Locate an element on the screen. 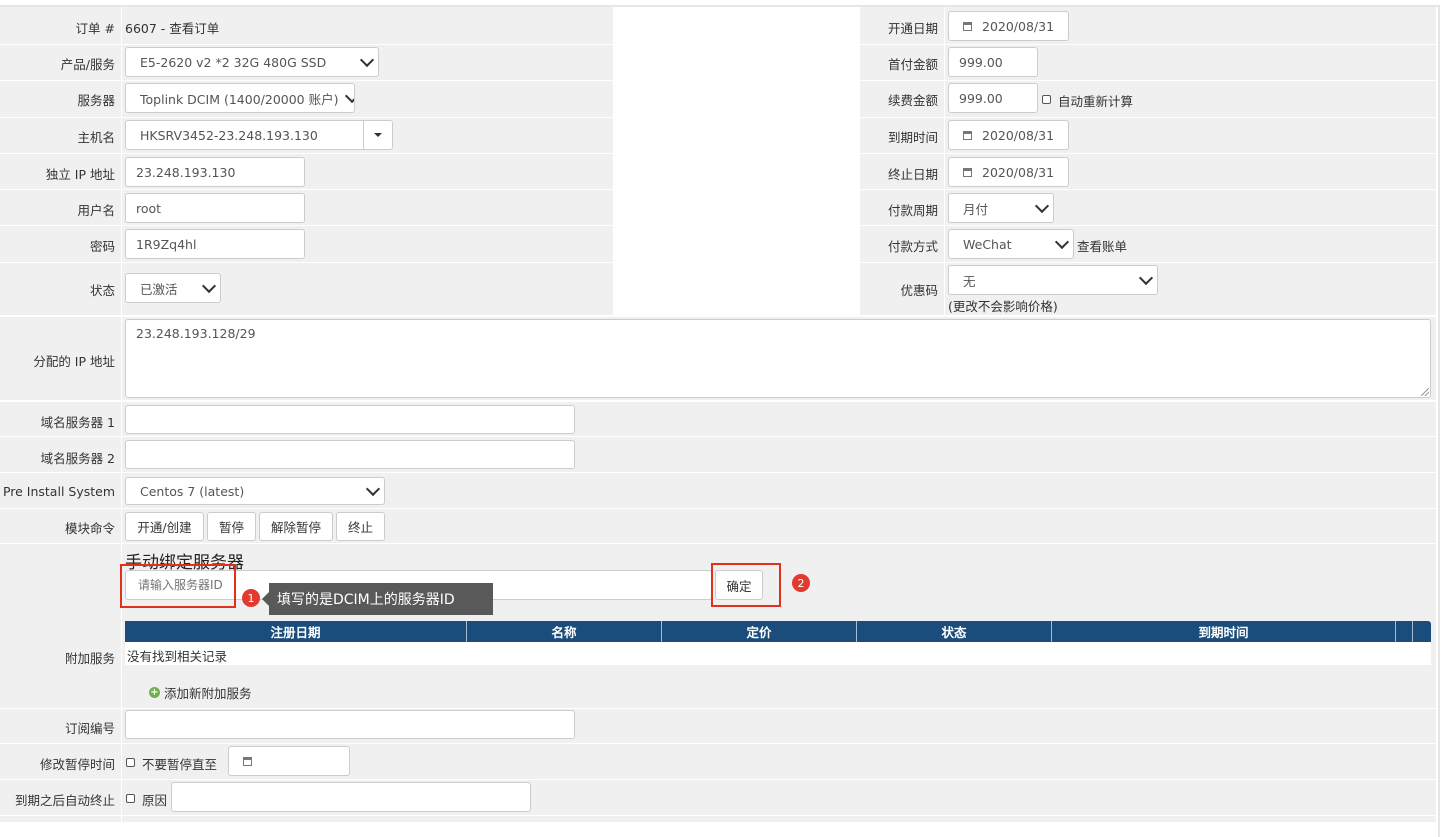  password-input: 1R9Zq4hl is located at coordinates (215, 244).